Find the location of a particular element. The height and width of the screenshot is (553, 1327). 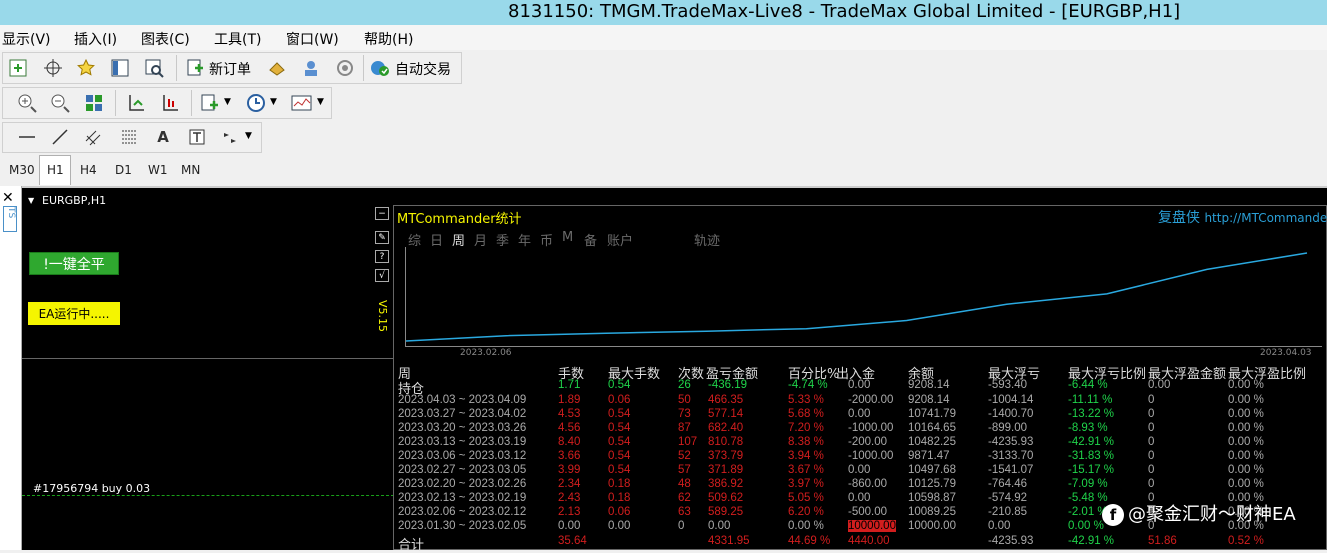

data-window-icon is located at coordinates (311, 68).